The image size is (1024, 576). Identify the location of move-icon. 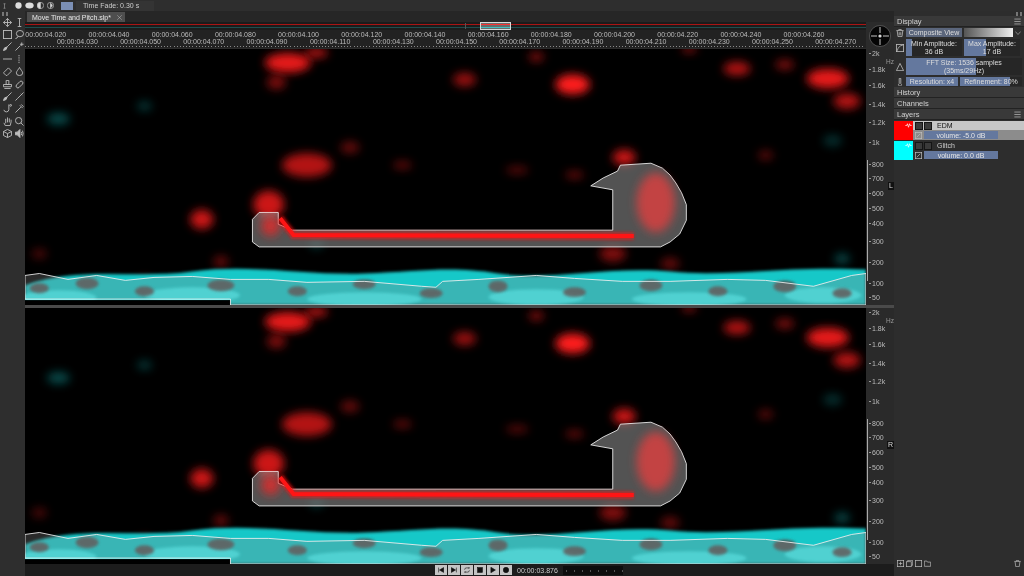
(7, 22).